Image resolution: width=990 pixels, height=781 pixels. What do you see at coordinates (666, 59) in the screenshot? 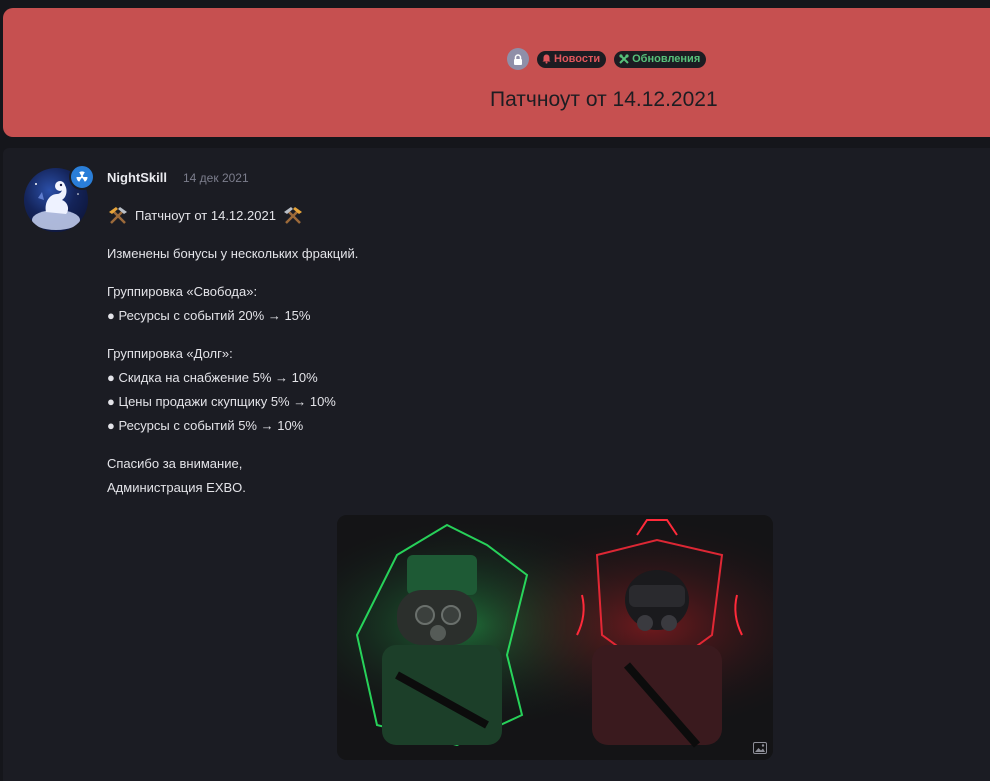
I see `tag-updates-label: Обновления` at bounding box center [666, 59].